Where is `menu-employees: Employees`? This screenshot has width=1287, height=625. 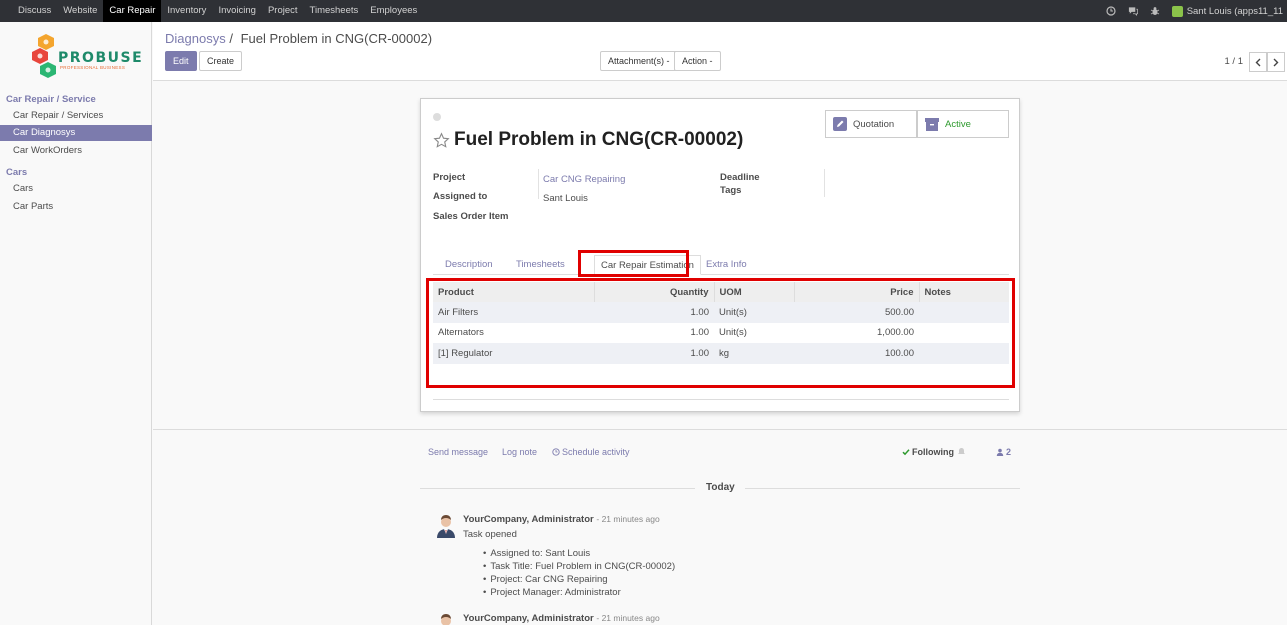
menu-employees: Employees is located at coordinates (393, 11).